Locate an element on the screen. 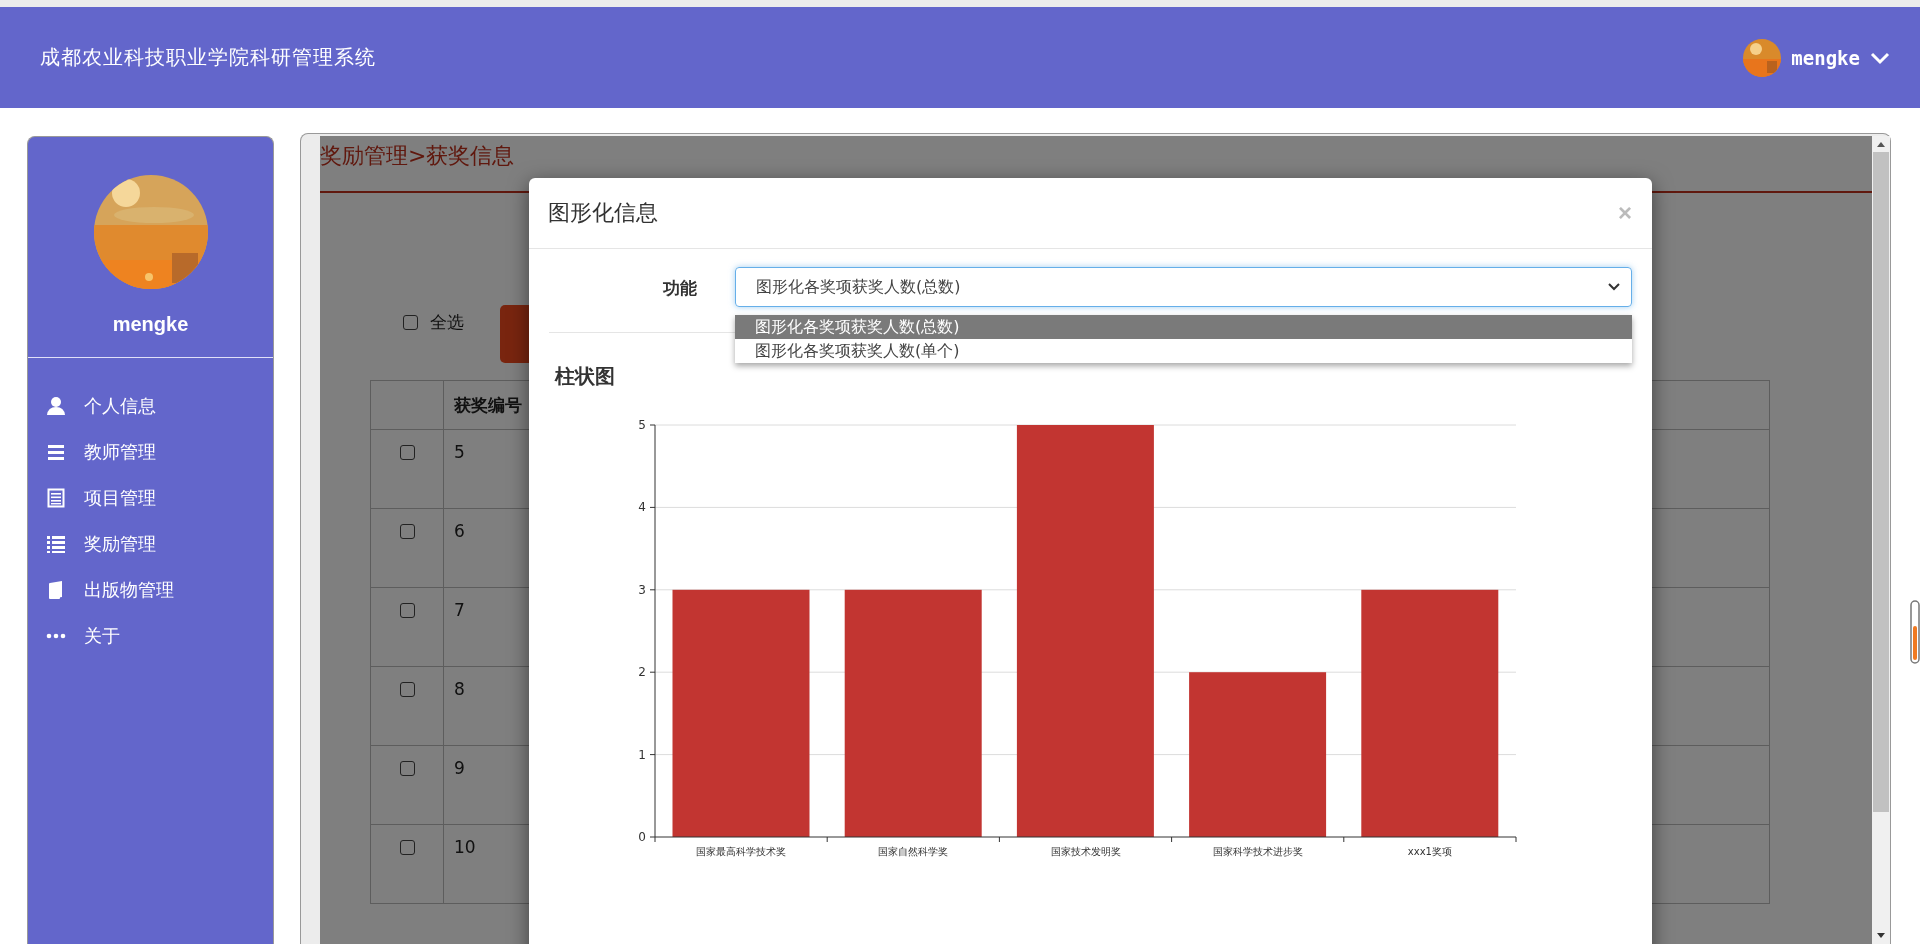 This screenshot has width=1920, height=944. x-tick-label: 国家技术发明奖 is located at coordinates (1085, 851).